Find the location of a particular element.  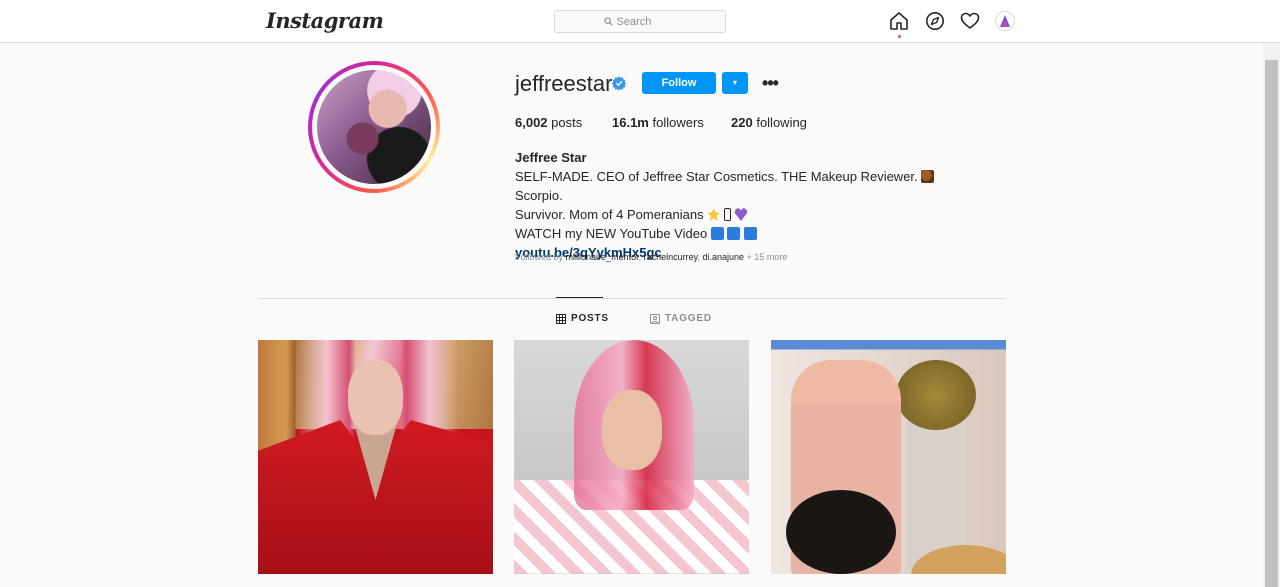

top-nav: Instagram is located at coordinates (640, 21).